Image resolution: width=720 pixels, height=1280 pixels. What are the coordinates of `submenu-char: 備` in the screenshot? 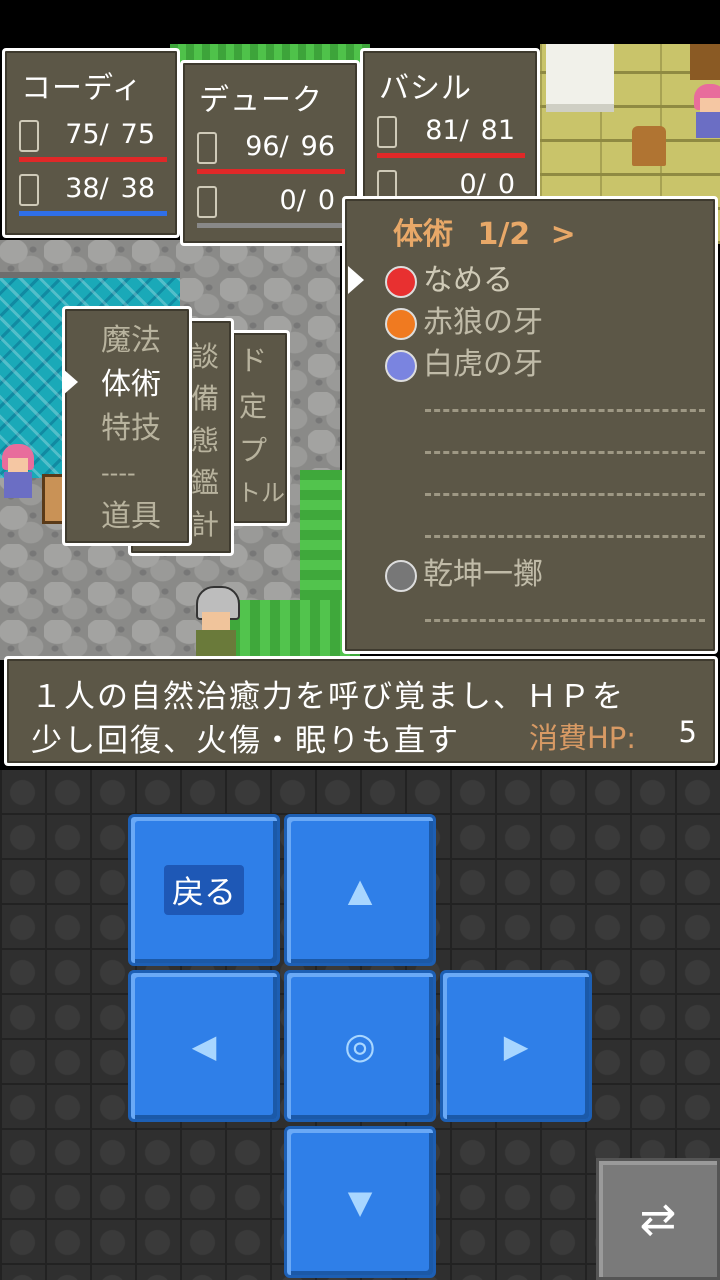 It's located at (205, 398).